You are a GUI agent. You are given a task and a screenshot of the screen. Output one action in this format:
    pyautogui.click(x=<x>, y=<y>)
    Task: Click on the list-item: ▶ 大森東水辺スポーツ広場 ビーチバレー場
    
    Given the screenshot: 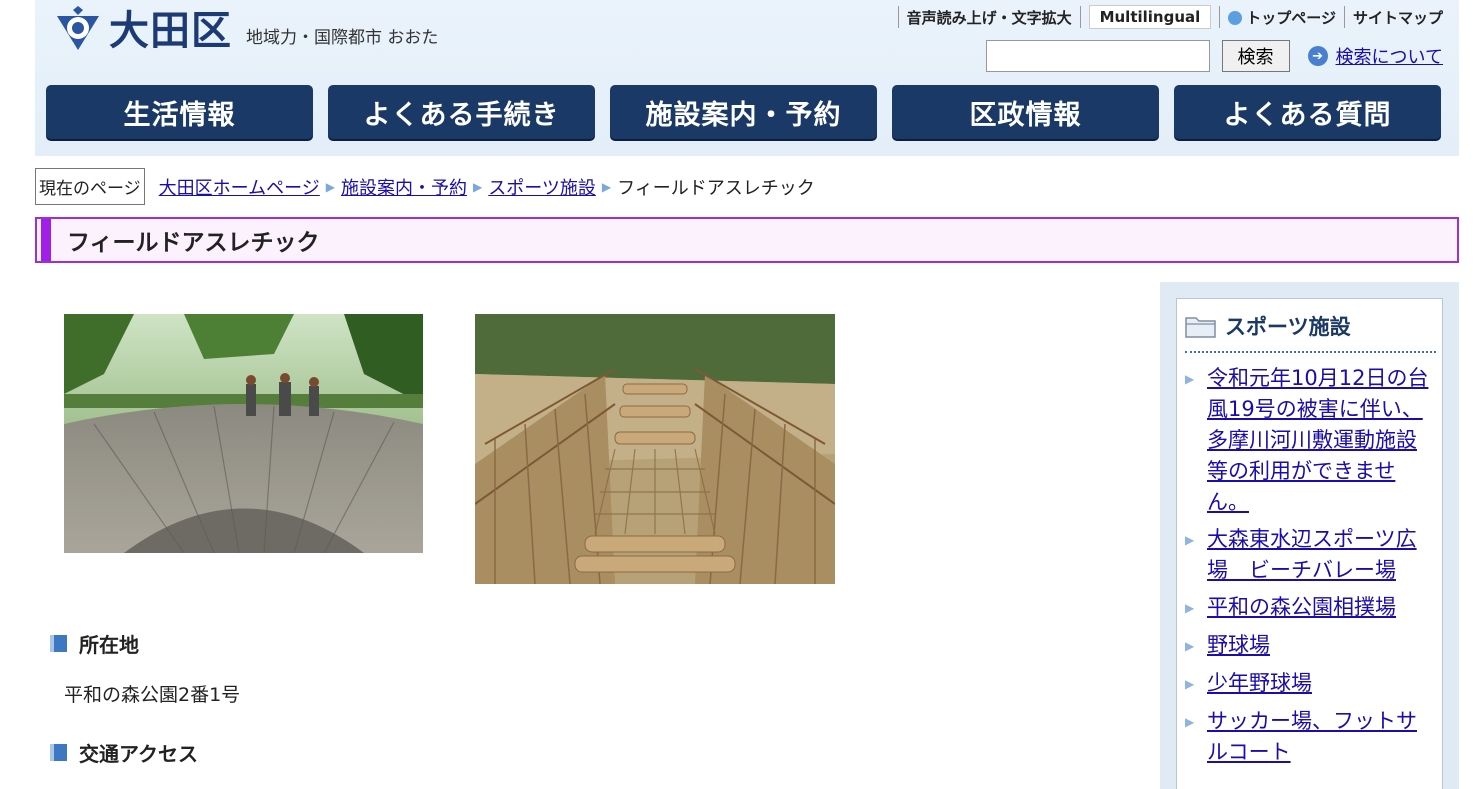 What is the action you would take?
    pyautogui.click(x=1309, y=555)
    